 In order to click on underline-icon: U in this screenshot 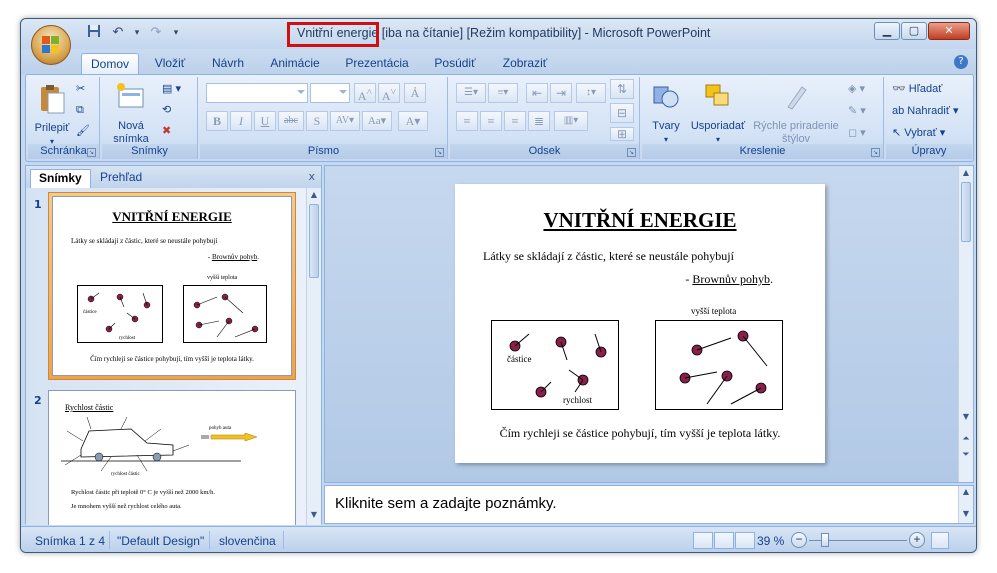, I will do `click(265, 121)`.